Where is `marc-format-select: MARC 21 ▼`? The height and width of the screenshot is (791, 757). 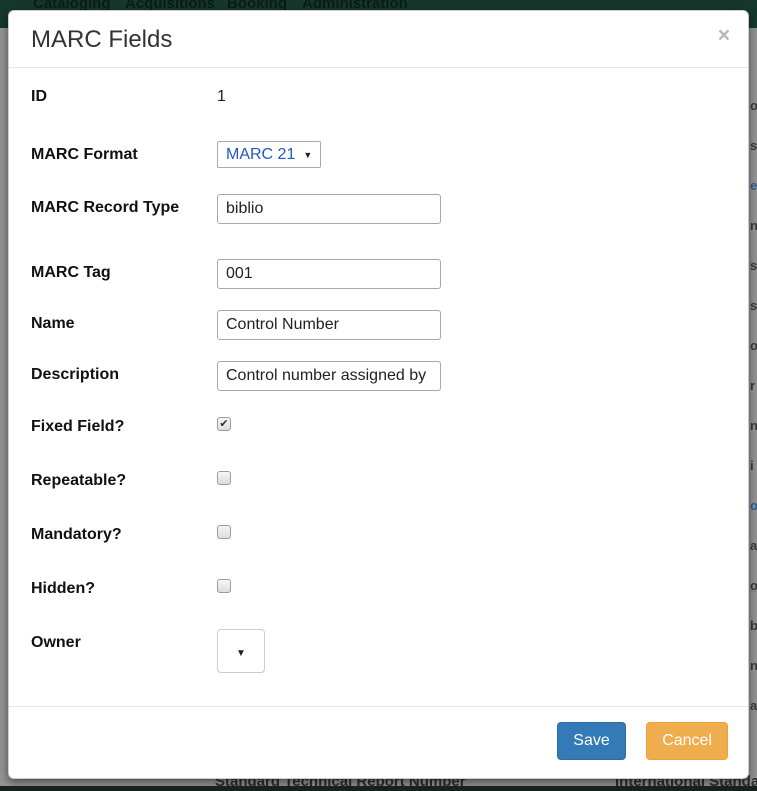
marc-format-select: MARC 21 ▼ is located at coordinates (269, 154).